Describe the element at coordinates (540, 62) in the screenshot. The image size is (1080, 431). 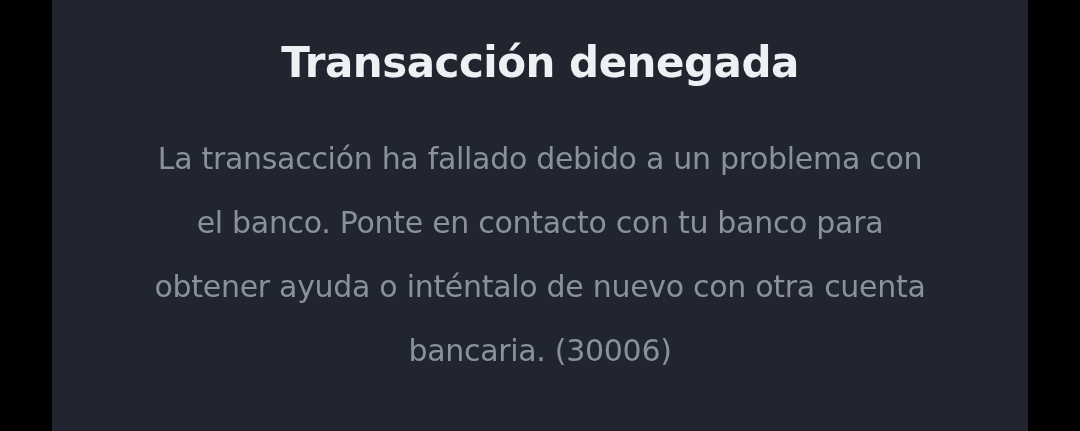
I see `dialog-title: Transacción denegada` at that location.